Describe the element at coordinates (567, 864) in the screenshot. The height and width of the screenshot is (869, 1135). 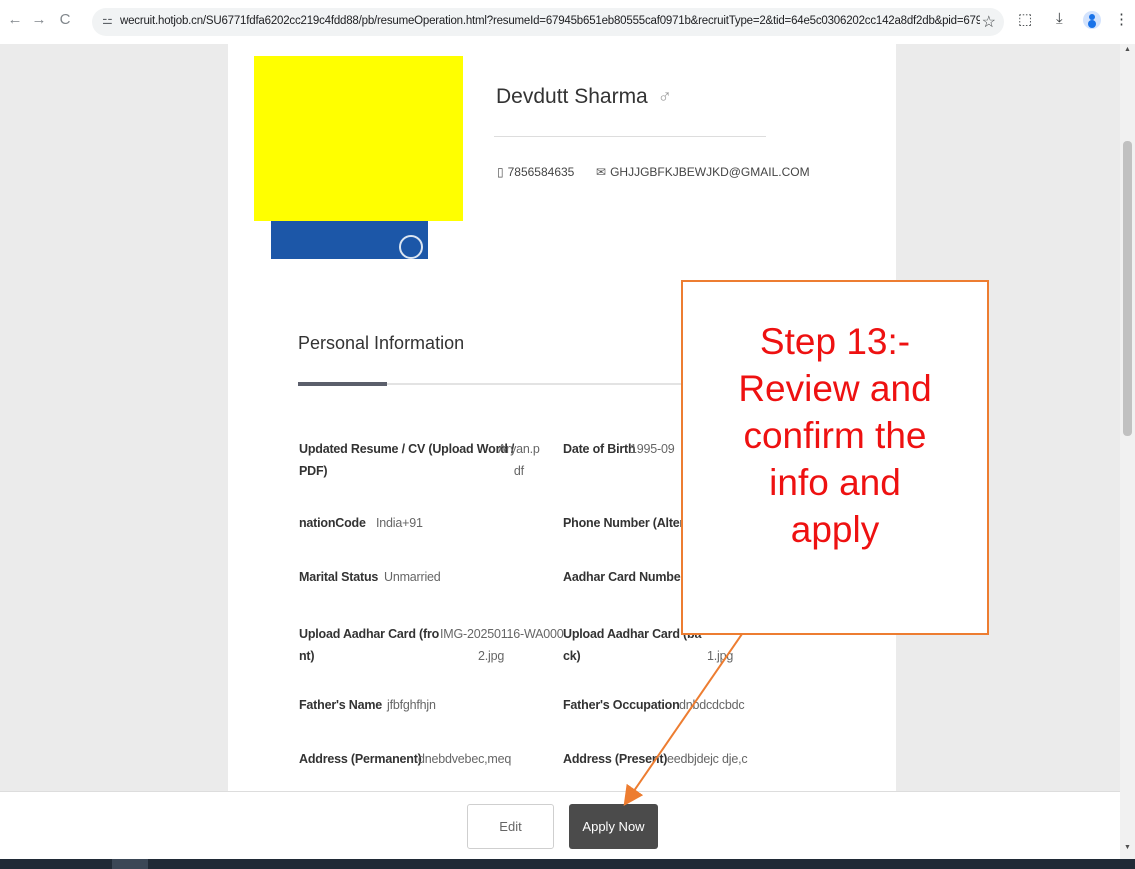
I see `os-taskbar` at that location.